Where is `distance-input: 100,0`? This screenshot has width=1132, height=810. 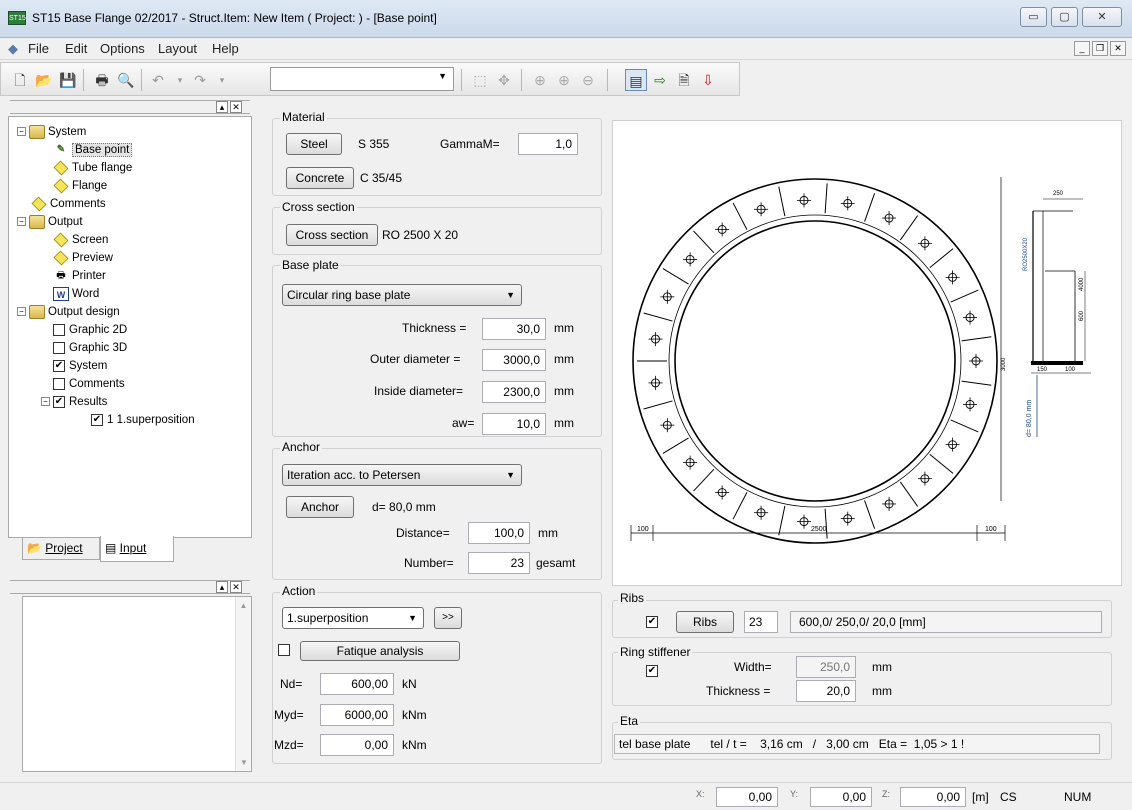 distance-input: 100,0 is located at coordinates (499, 533).